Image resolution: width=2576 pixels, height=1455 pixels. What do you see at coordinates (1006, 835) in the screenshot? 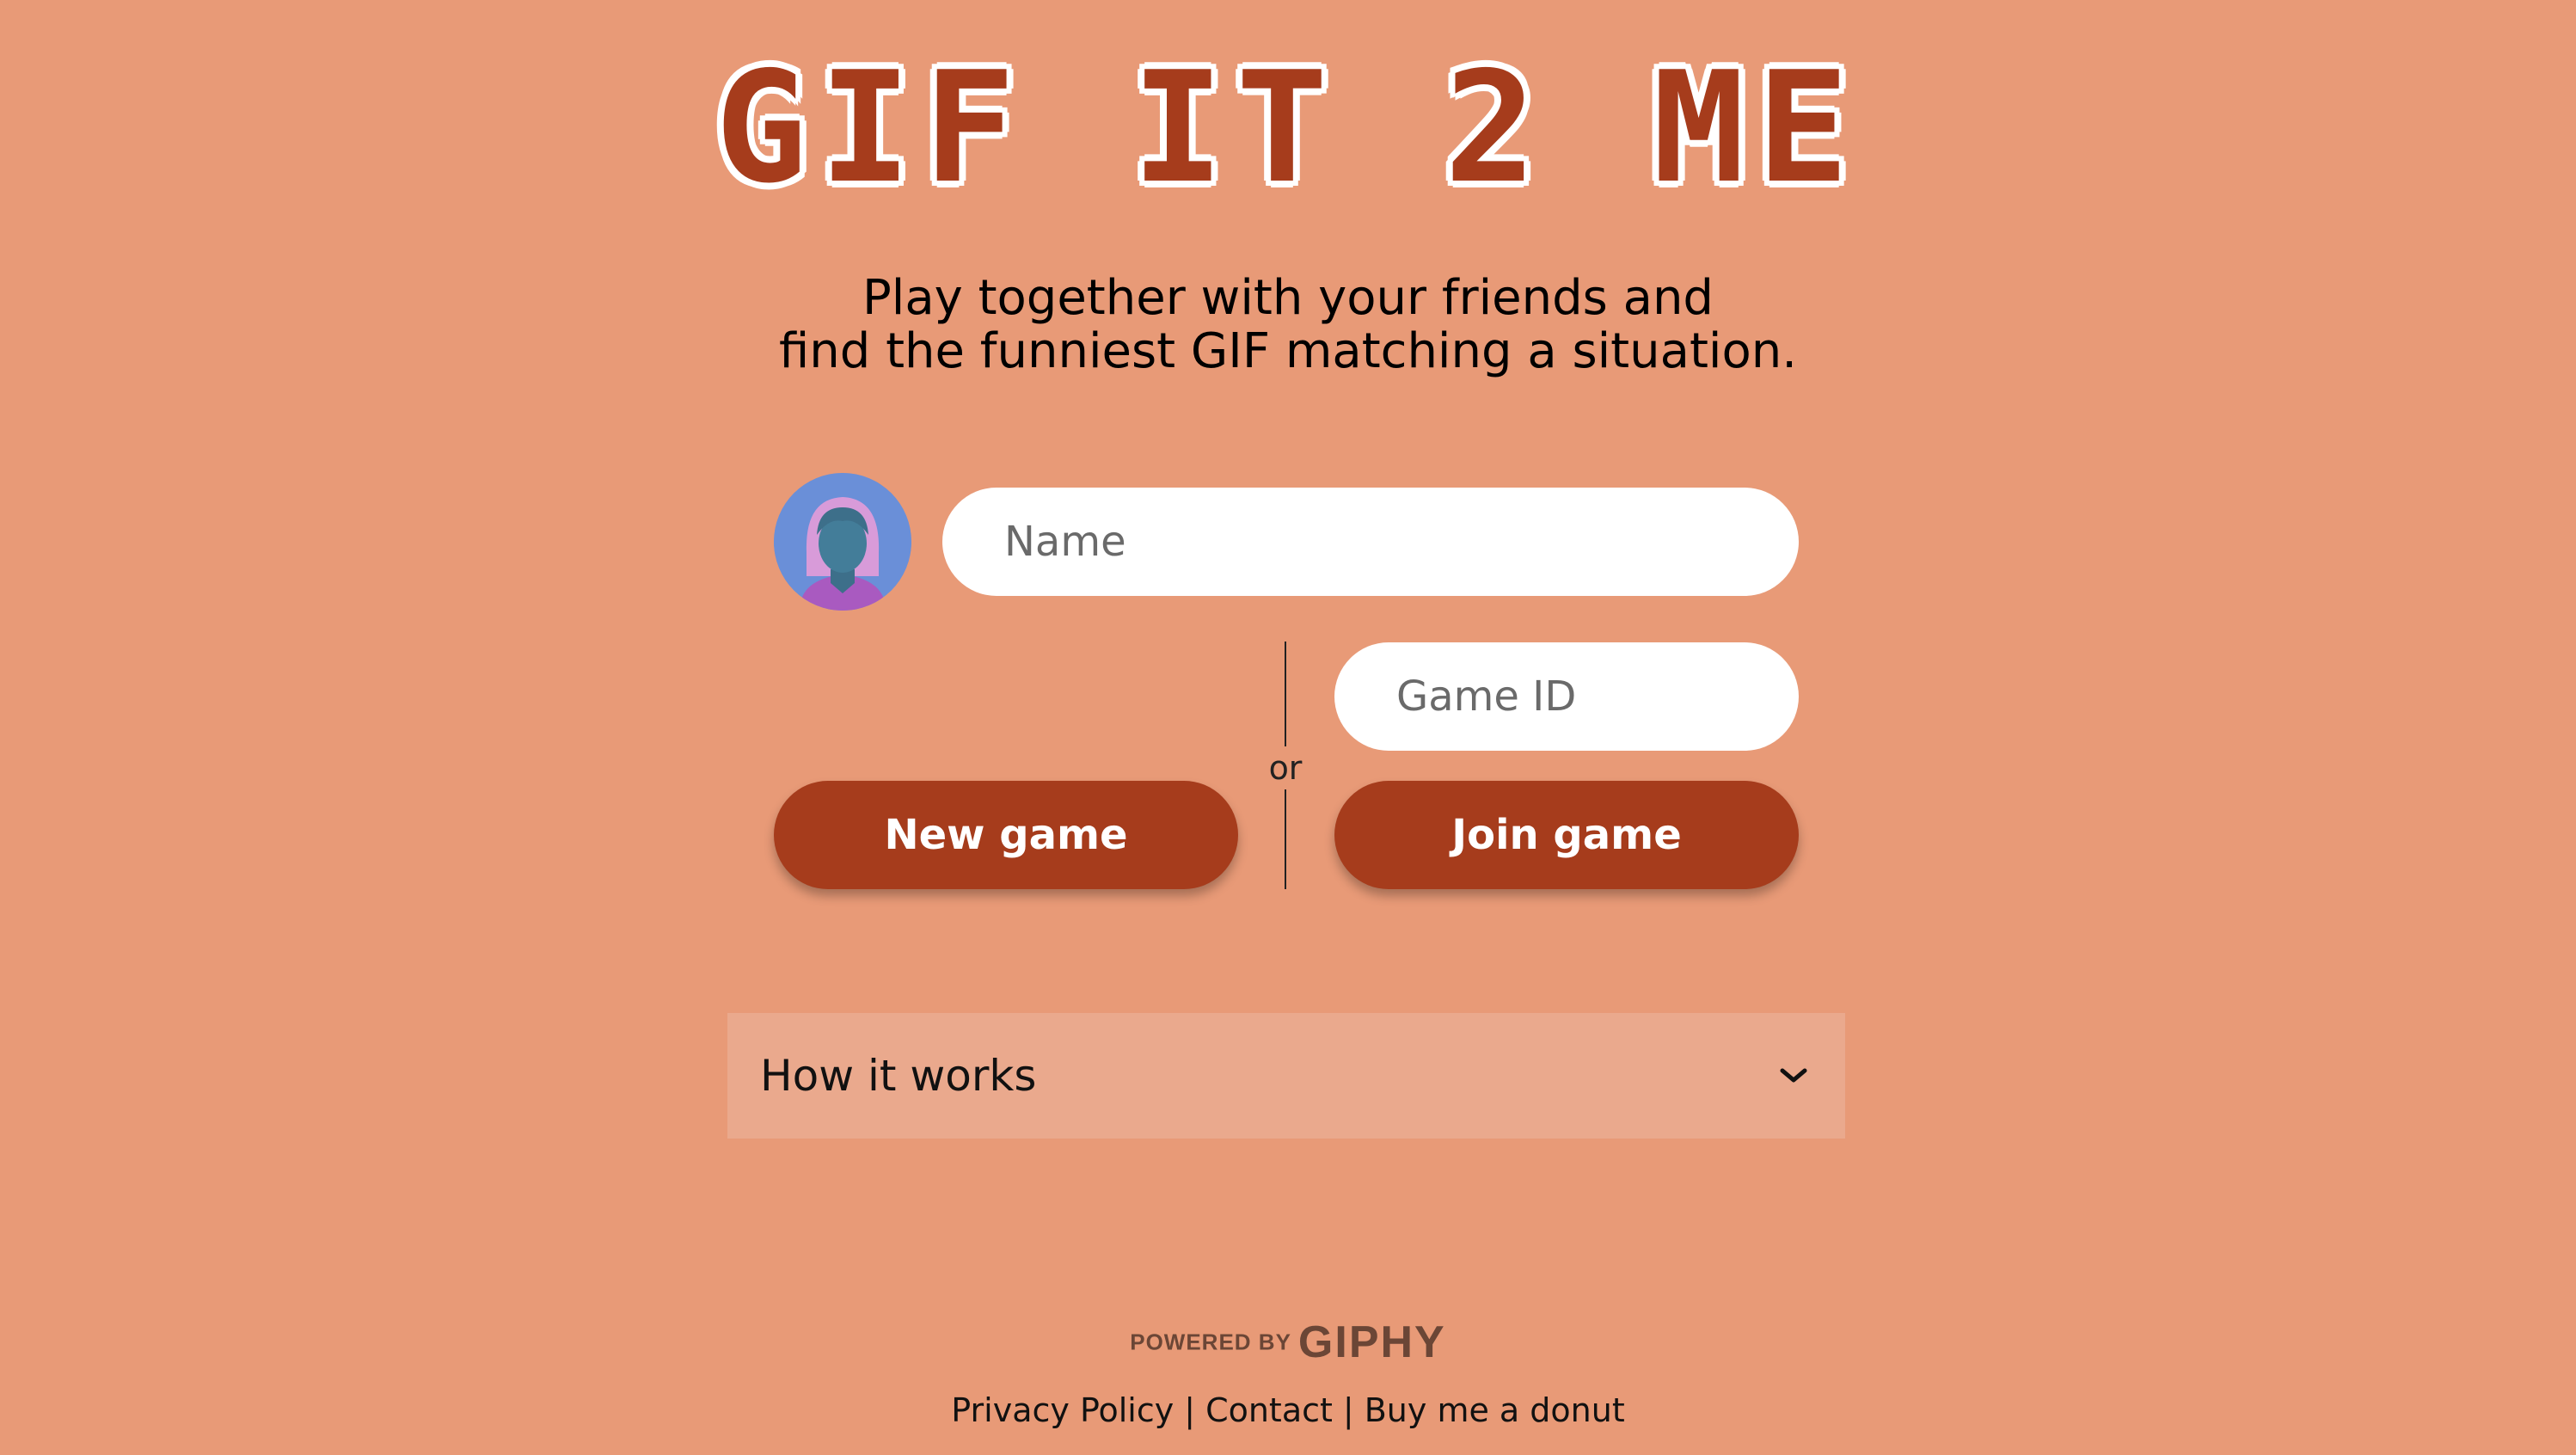
I see `new-game-button: New game` at bounding box center [1006, 835].